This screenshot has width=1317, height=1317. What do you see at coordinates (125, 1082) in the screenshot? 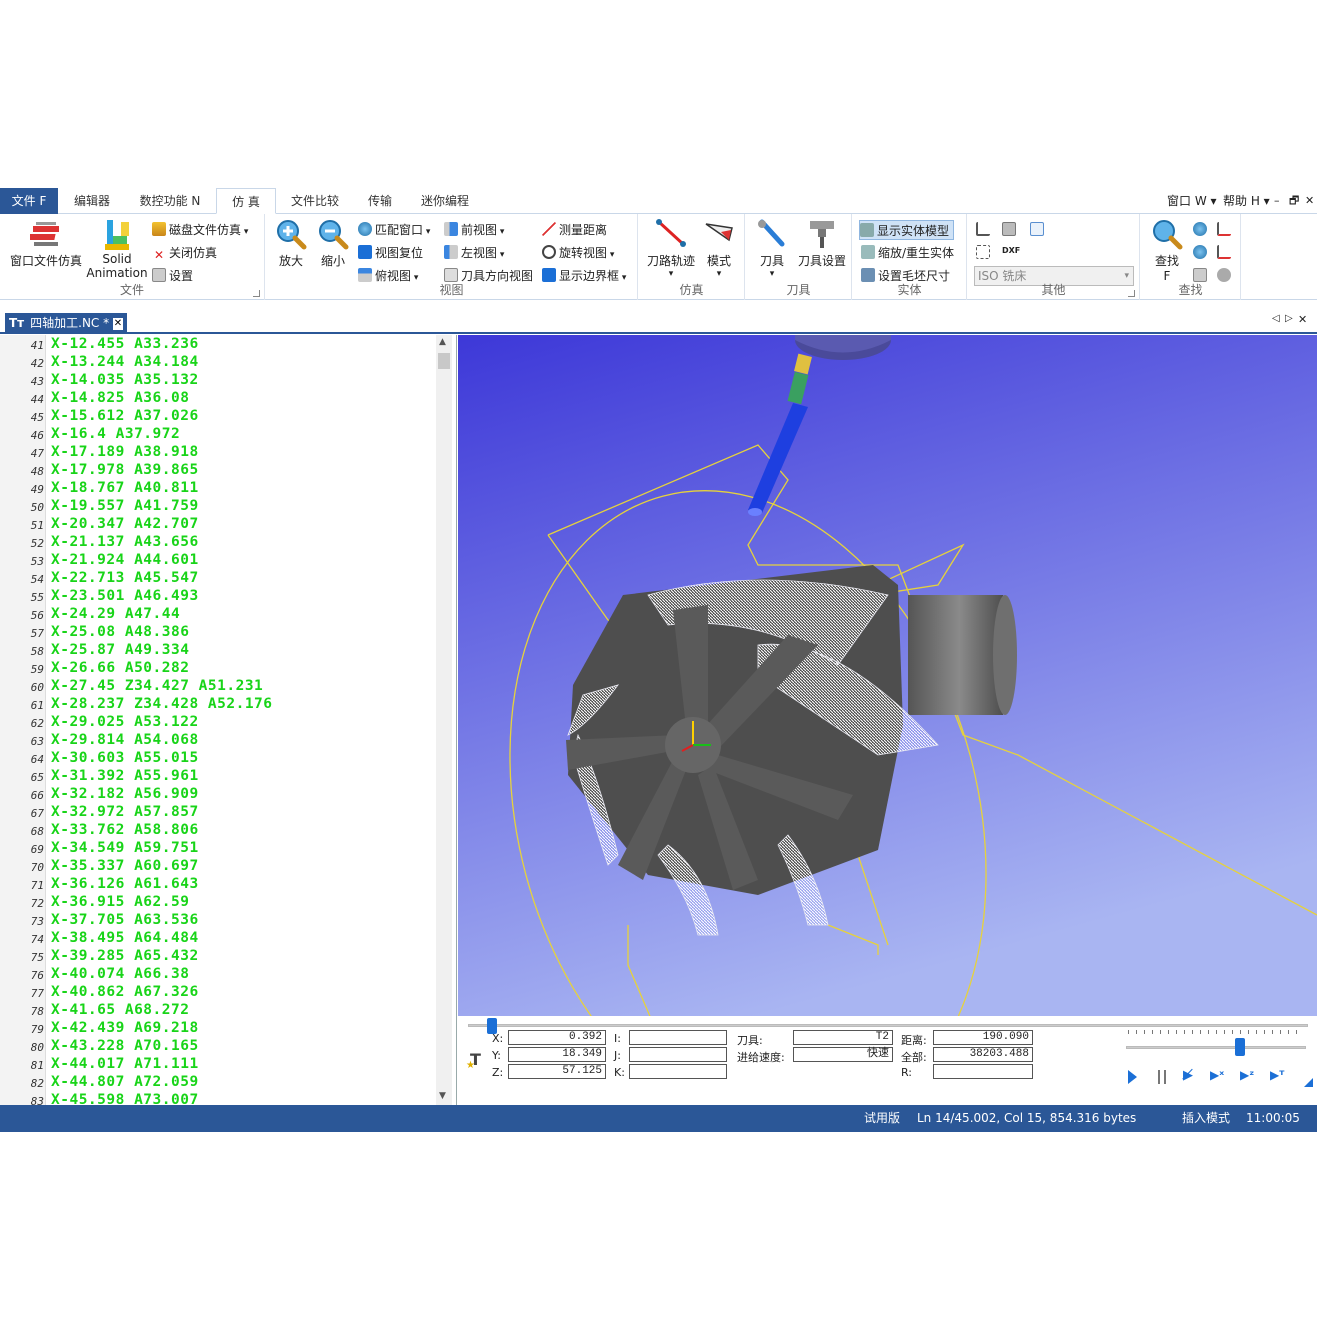
I see `code-line: X-44.807 A72.059` at bounding box center [125, 1082].